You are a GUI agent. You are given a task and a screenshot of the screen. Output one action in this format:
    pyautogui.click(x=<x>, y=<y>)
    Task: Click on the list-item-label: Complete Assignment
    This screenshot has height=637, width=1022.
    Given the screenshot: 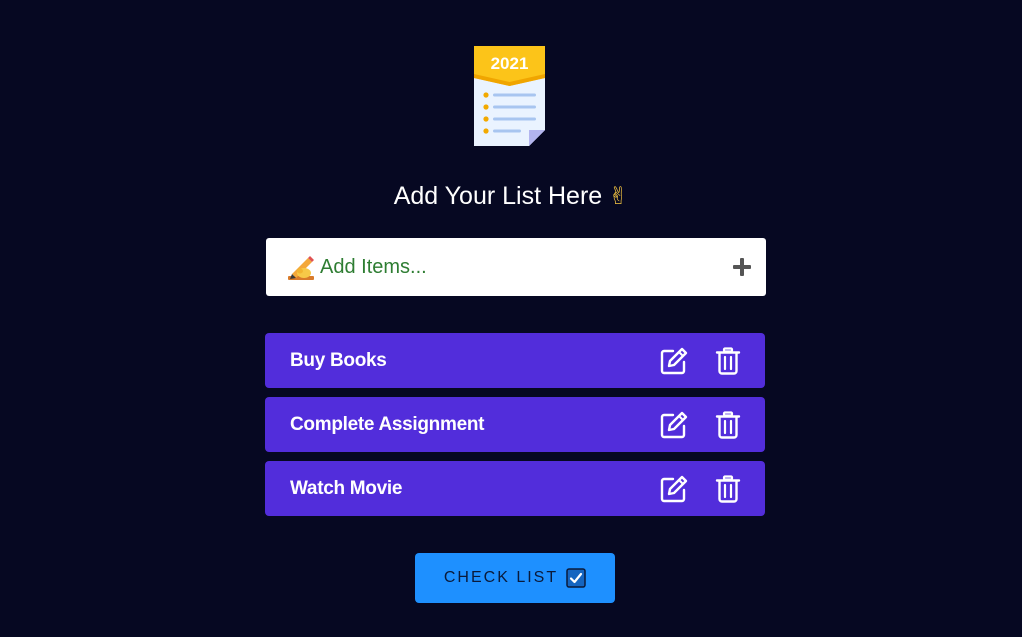 What is the action you would take?
    pyautogui.click(x=387, y=424)
    